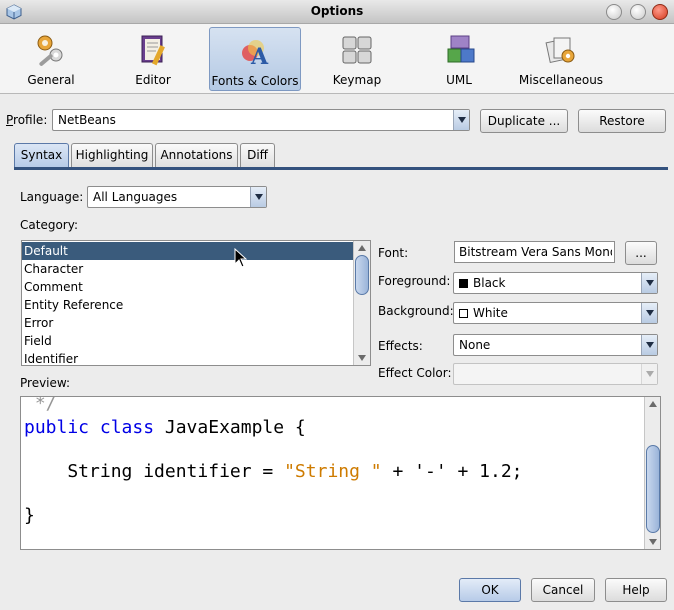 Image resolution: width=674 pixels, height=610 pixels. I want to click on foreground-select: Black, so click(555, 283).